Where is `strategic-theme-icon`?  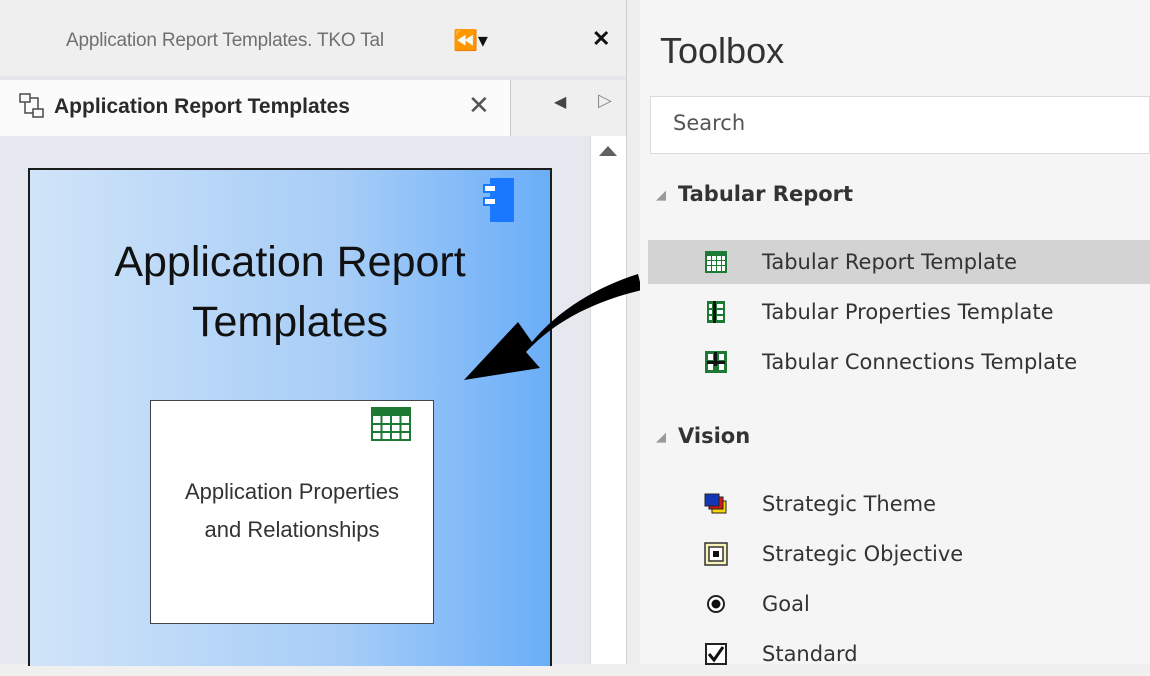
strategic-theme-icon is located at coordinates (715, 503).